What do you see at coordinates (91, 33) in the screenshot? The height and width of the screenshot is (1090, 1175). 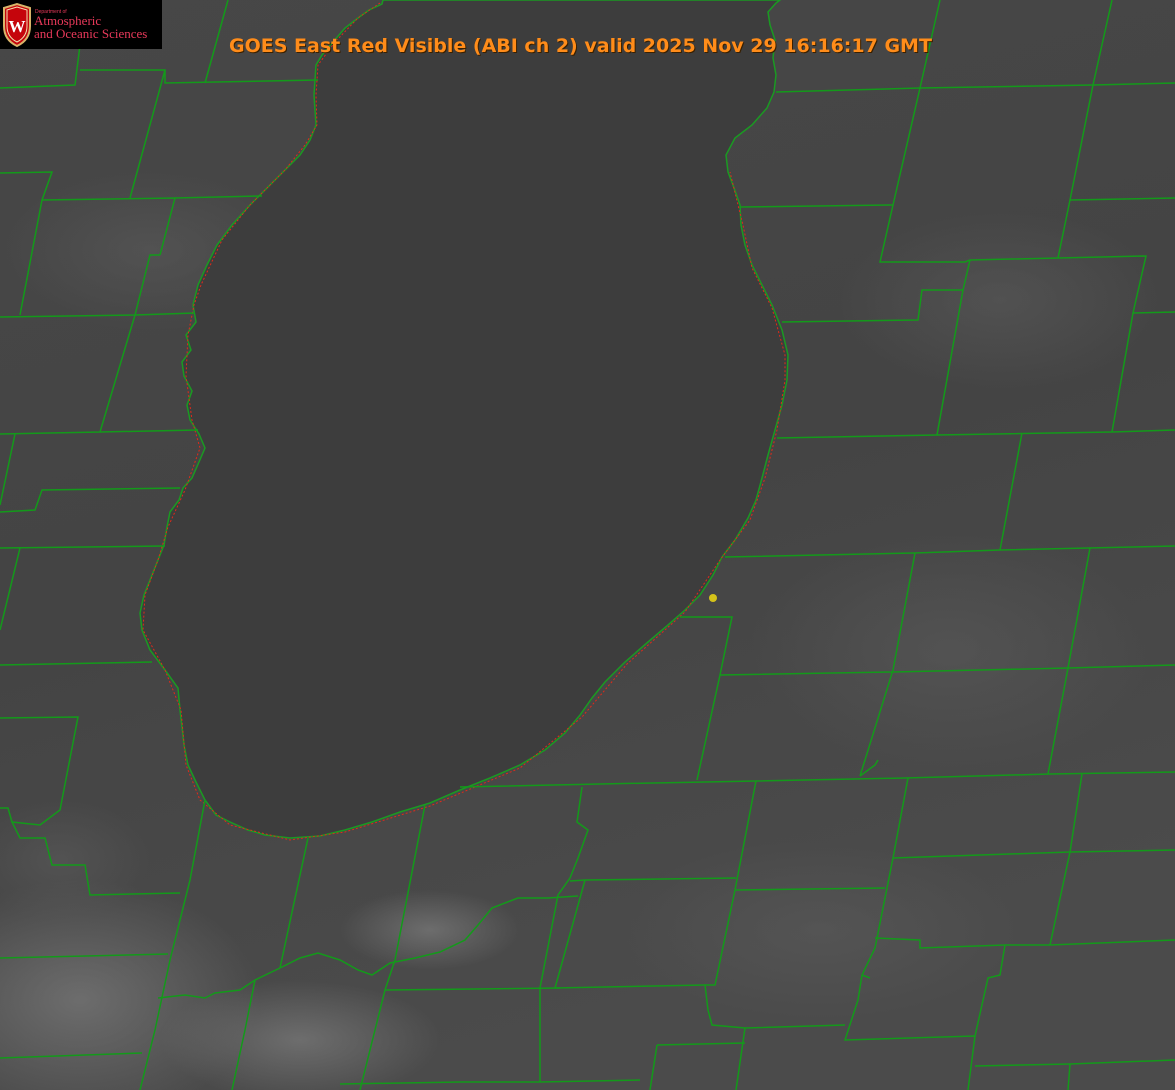 I see `logo-name-line2: and Oceanic Sciences` at bounding box center [91, 33].